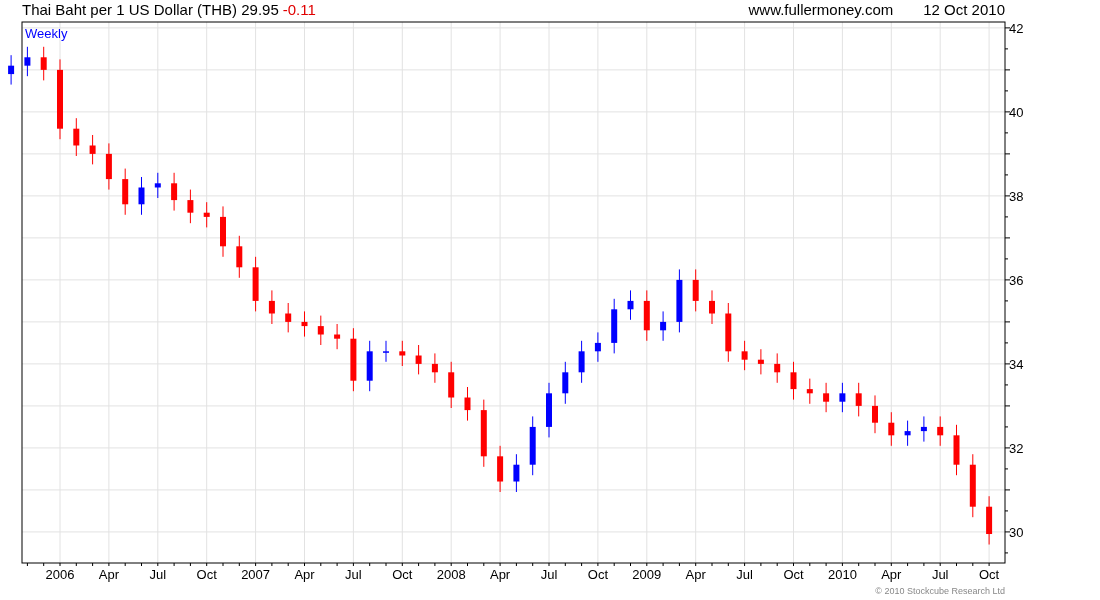 Image resolution: width=1100 pixels, height=600 pixels. I want to click on x-axis-label: 2010, so click(842, 574).